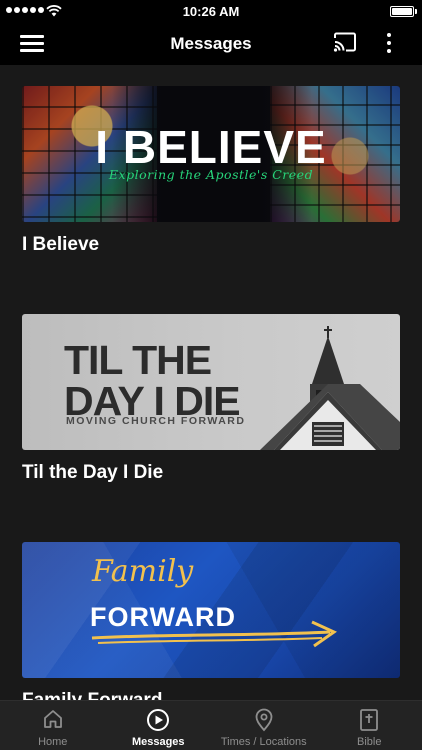 The image size is (422, 750). I want to click on battery-icon, so click(402, 11).